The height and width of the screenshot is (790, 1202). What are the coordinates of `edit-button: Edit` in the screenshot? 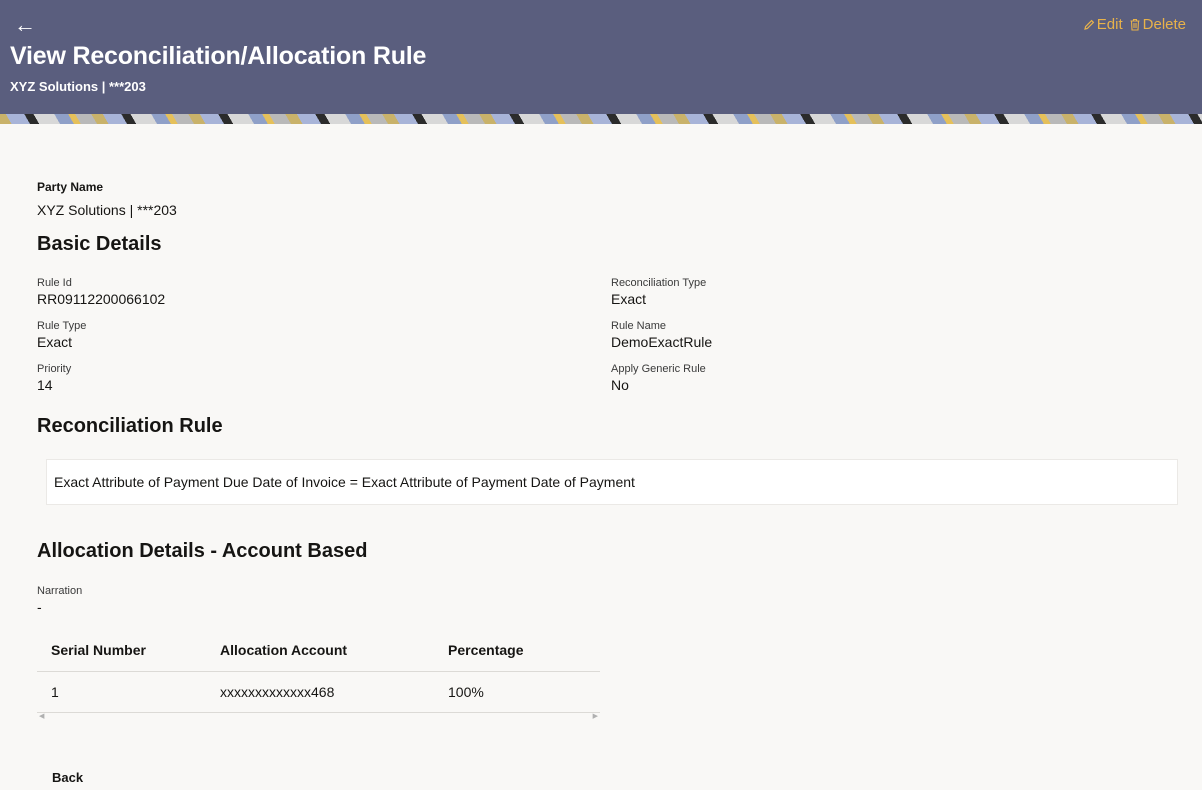 It's located at (1103, 24).